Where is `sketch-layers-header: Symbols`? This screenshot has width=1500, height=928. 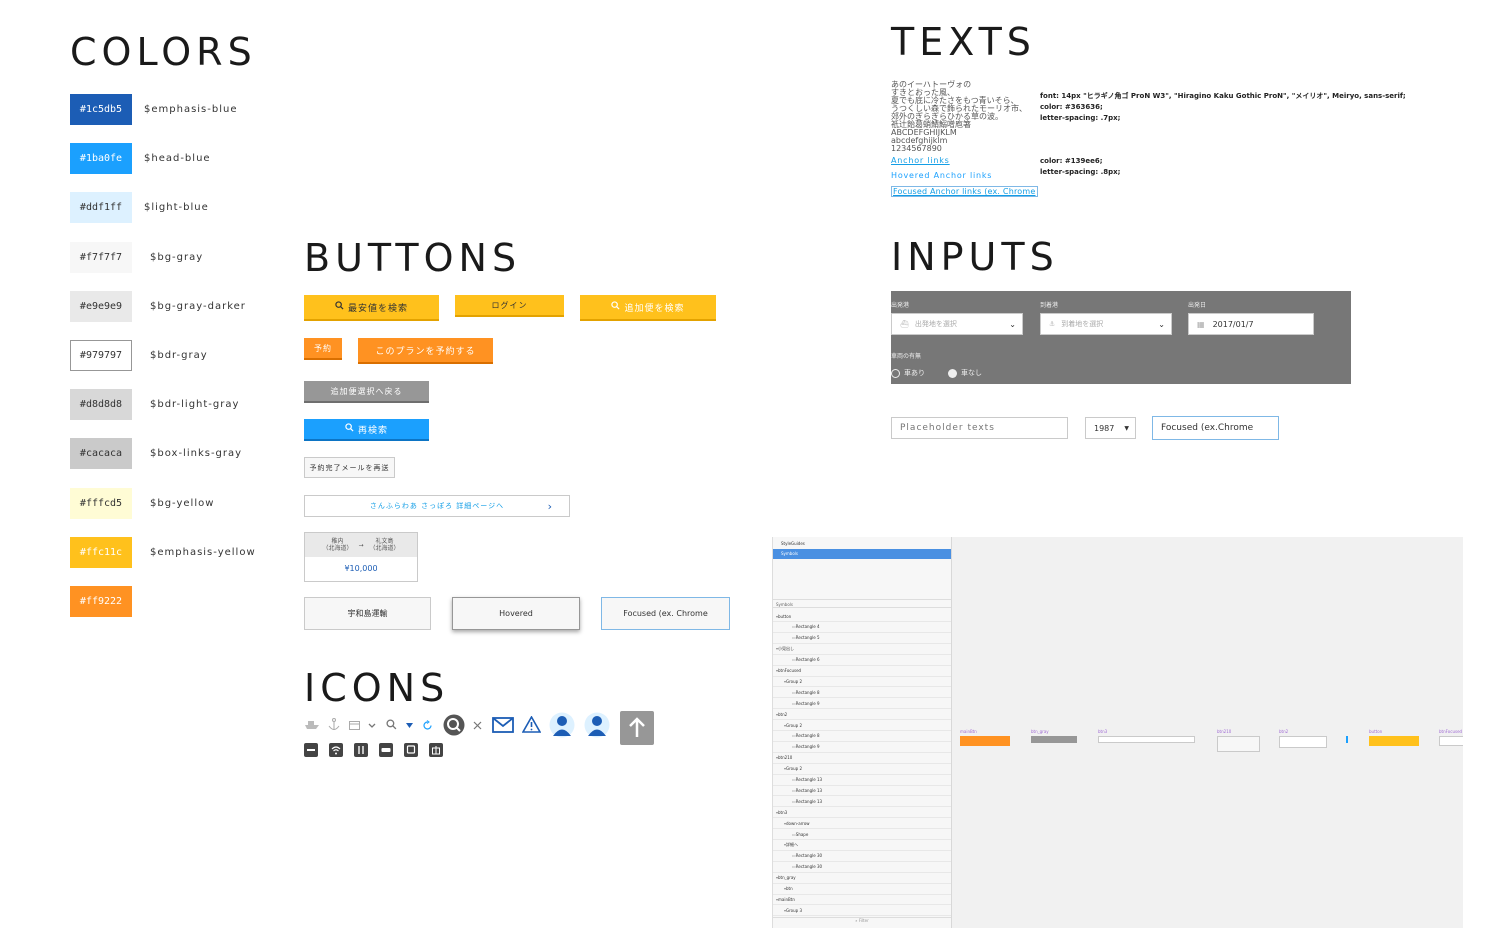
sketch-layers-header: Symbols is located at coordinates (862, 603).